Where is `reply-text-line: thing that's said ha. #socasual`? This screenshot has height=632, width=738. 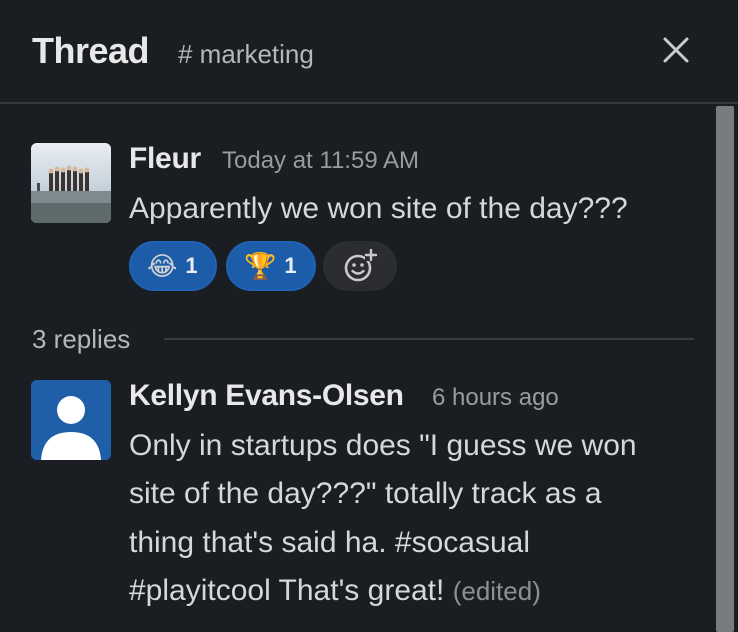 reply-text-line: thing that's said ha. #socasual is located at coordinates (329, 542).